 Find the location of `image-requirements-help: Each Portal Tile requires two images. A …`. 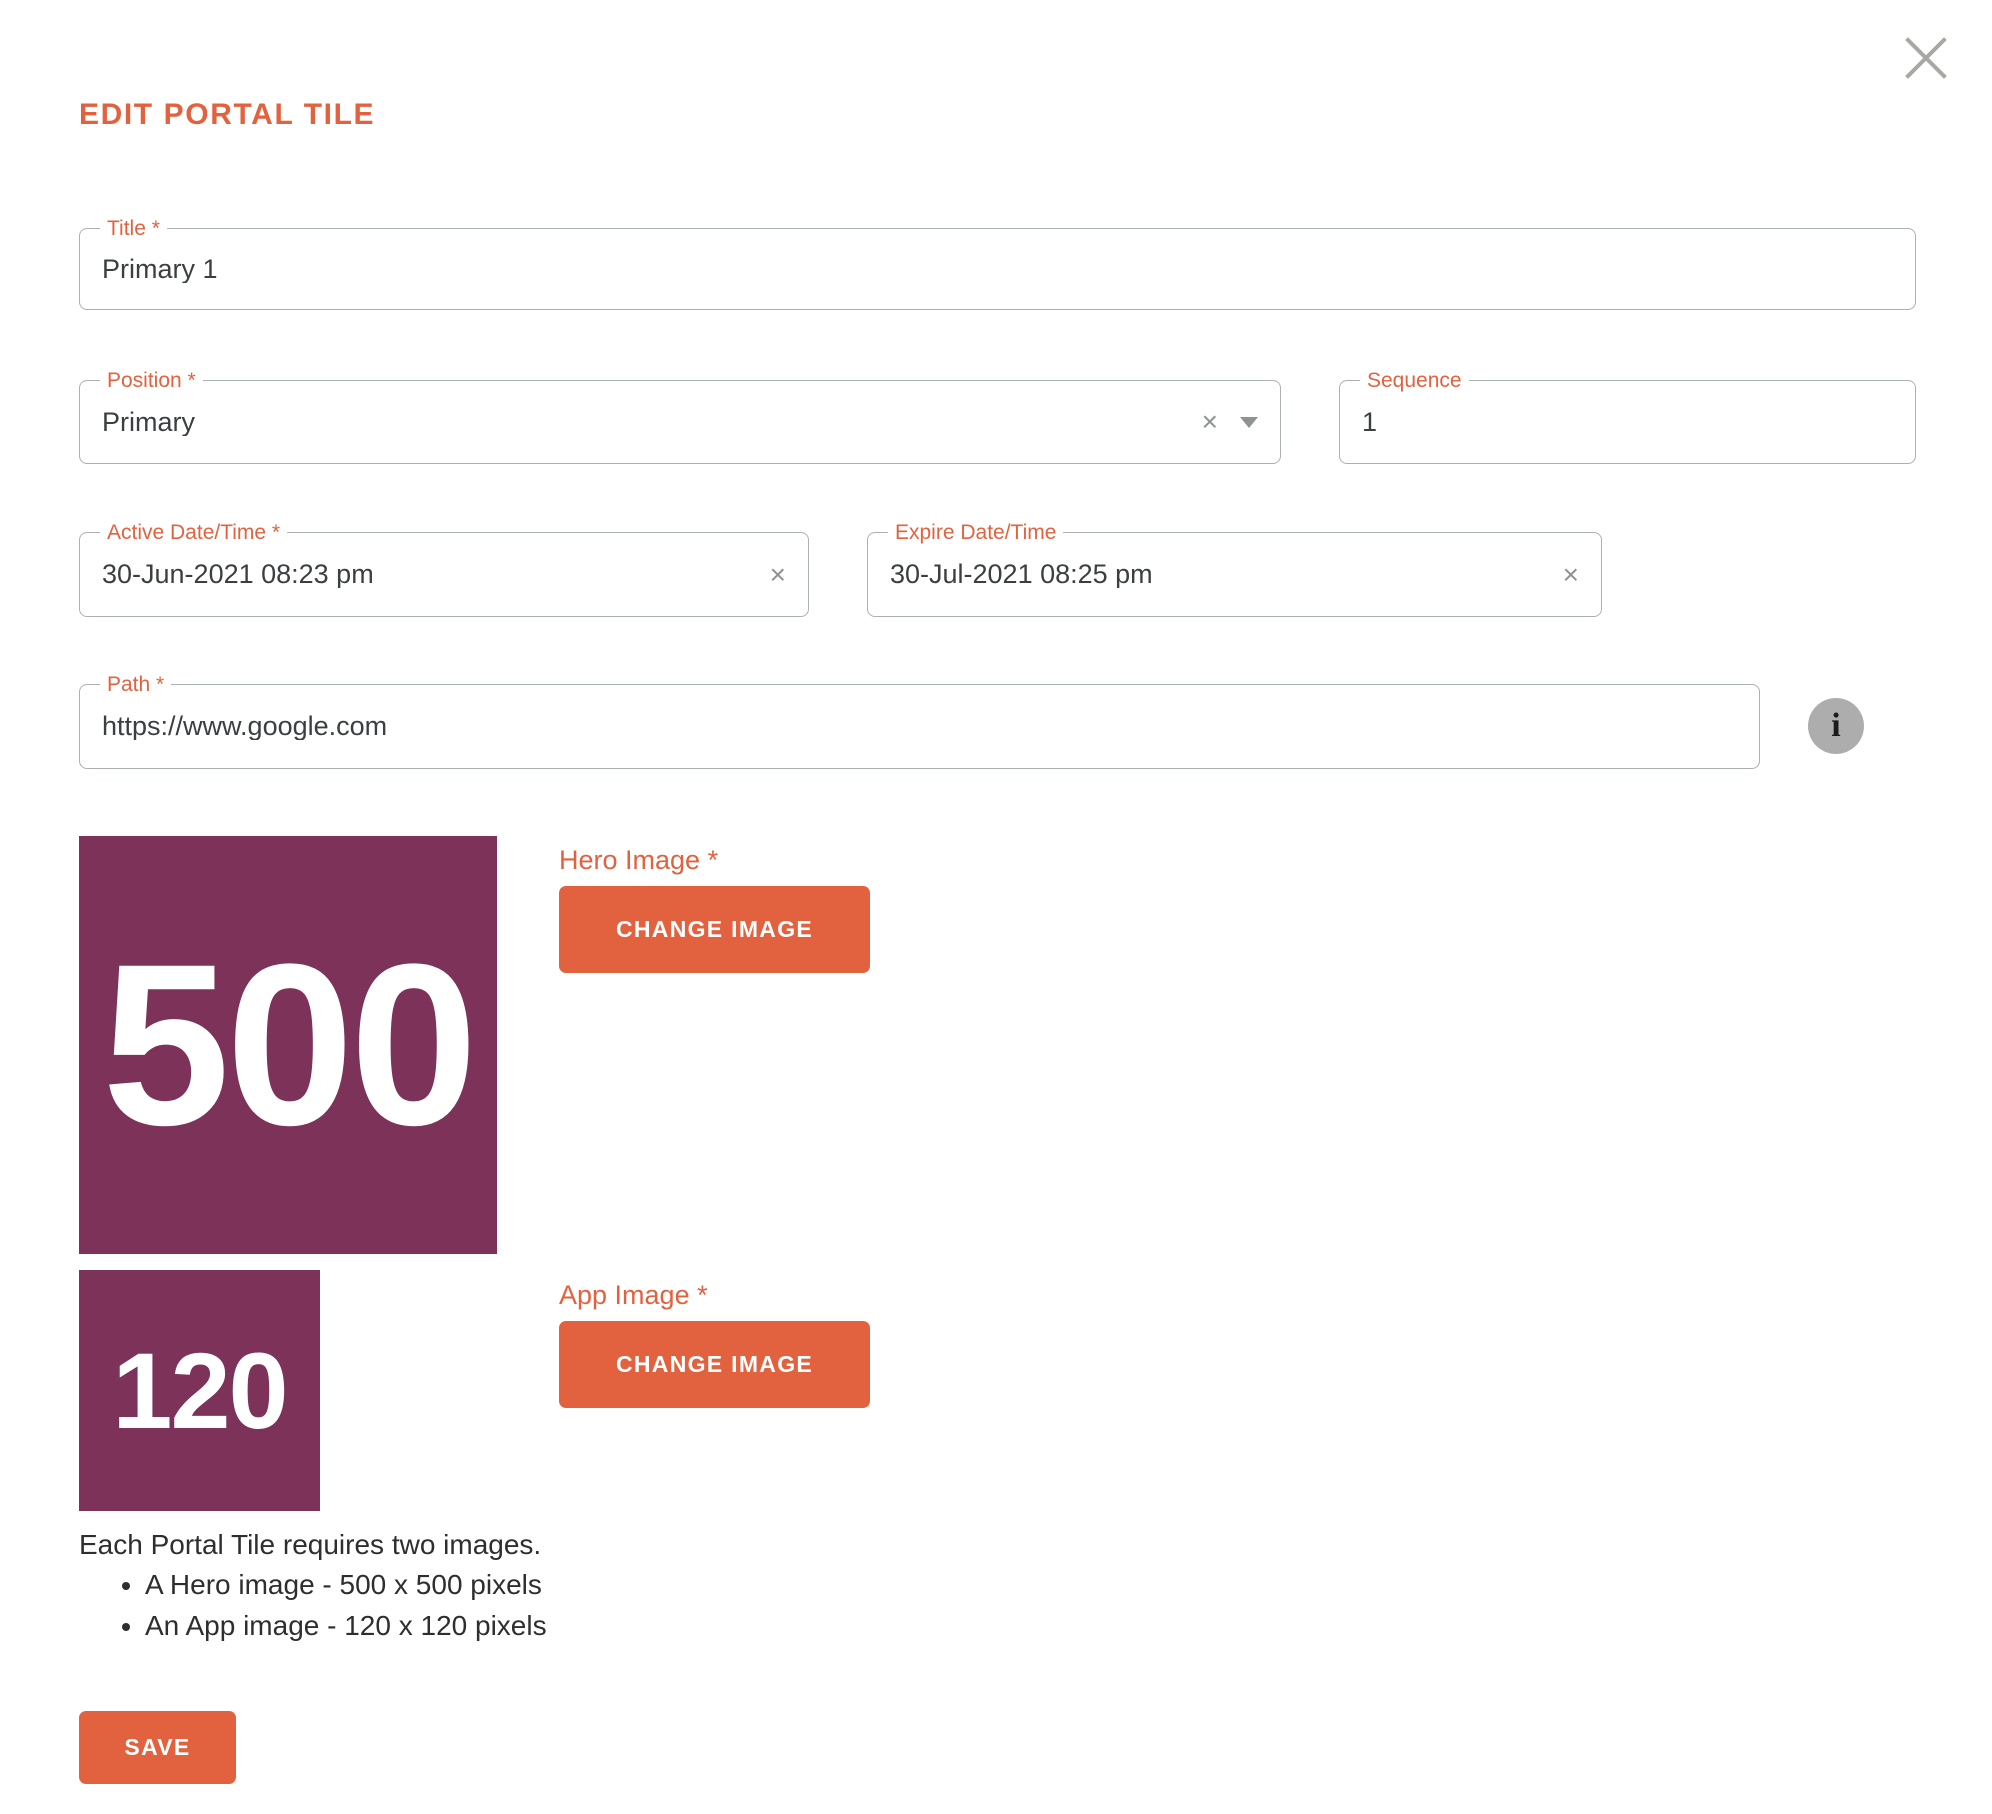

image-requirements-help: Each Portal Tile requires two images. A … is located at coordinates (313, 1588).